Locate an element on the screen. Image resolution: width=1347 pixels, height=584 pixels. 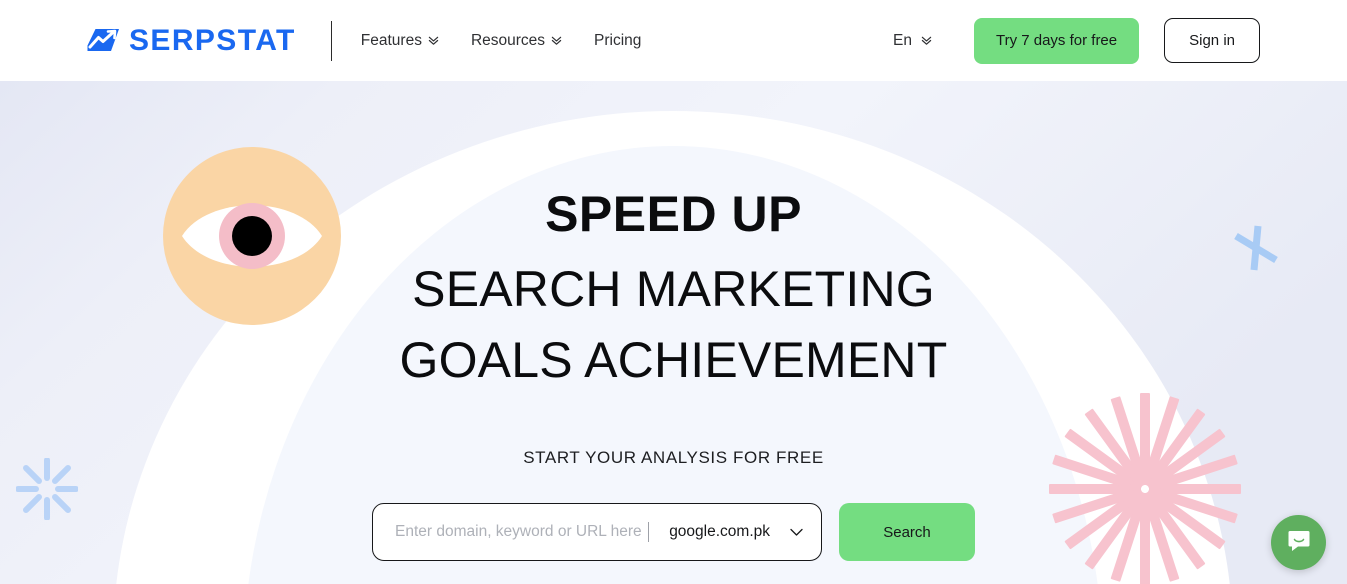
blue-sparkle is located at coordinates (47, 489).